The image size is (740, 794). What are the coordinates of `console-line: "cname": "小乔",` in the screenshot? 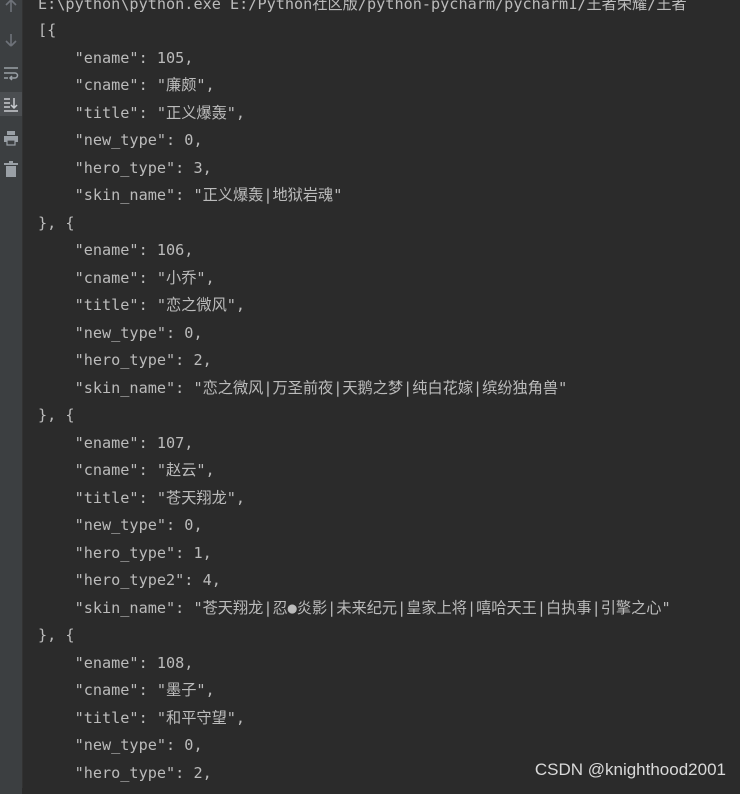 It's located at (126, 277).